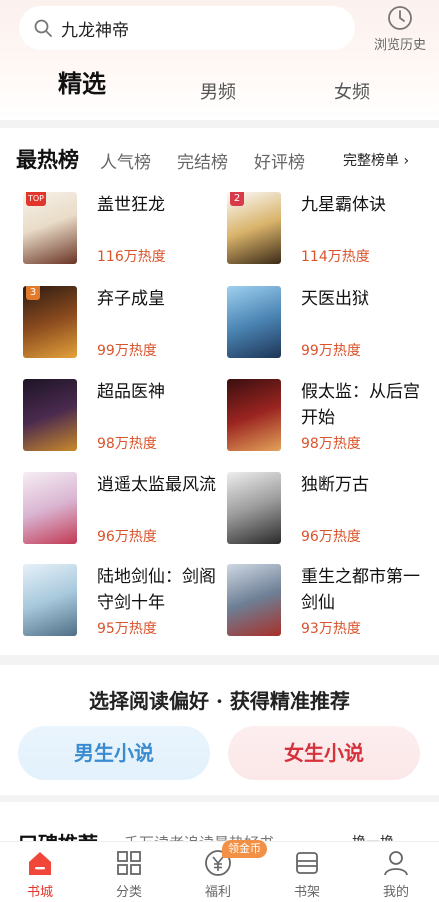  What do you see at coordinates (343, 205) in the screenshot?
I see `book-title: 九星霸体诀` at bounding box center [343, 205].